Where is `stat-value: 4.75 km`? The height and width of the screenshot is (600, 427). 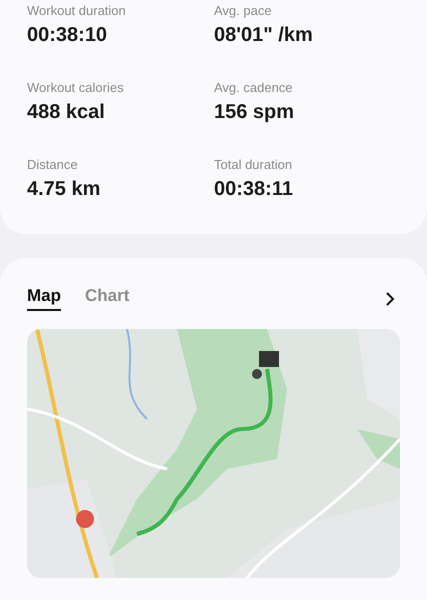 stat-value: 4.75 km is located at coordinates (64, 189).